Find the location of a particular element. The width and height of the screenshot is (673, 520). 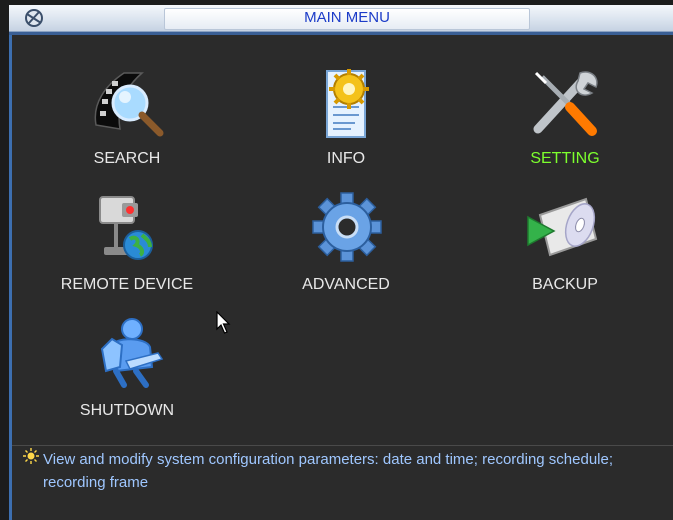

window-title: MAIN MENU is located at coordinates (347, 17).